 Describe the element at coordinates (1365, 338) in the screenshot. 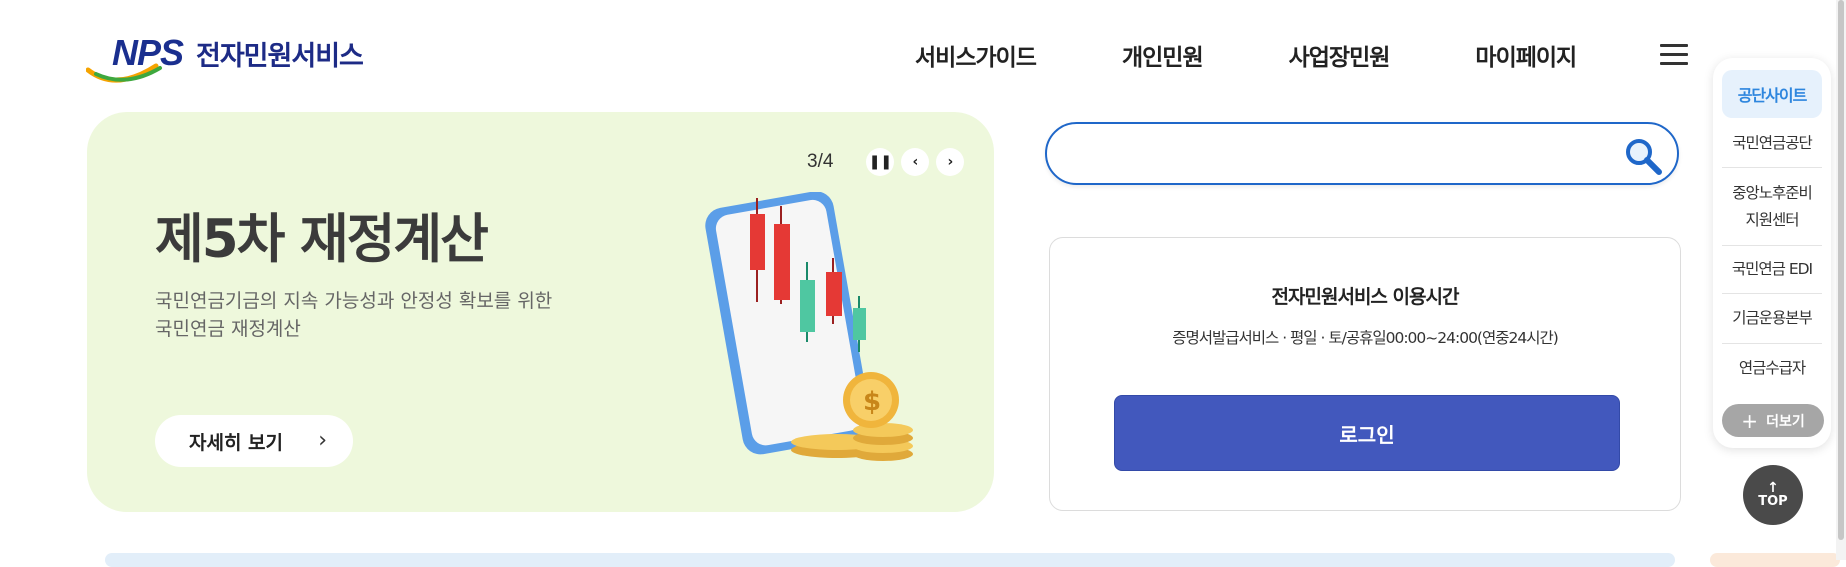

I see `service-hours-desc: 증명서발급서비스 · 평일 · 토/공휴일00:00~24:00(연중24시간)` at that location.